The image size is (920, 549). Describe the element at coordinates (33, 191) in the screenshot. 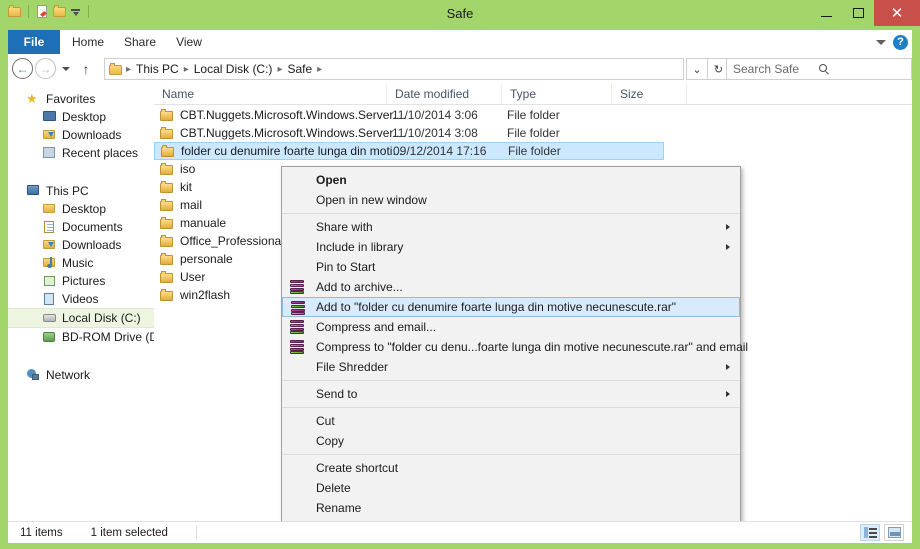

I see `this-pc-icon` at that location.